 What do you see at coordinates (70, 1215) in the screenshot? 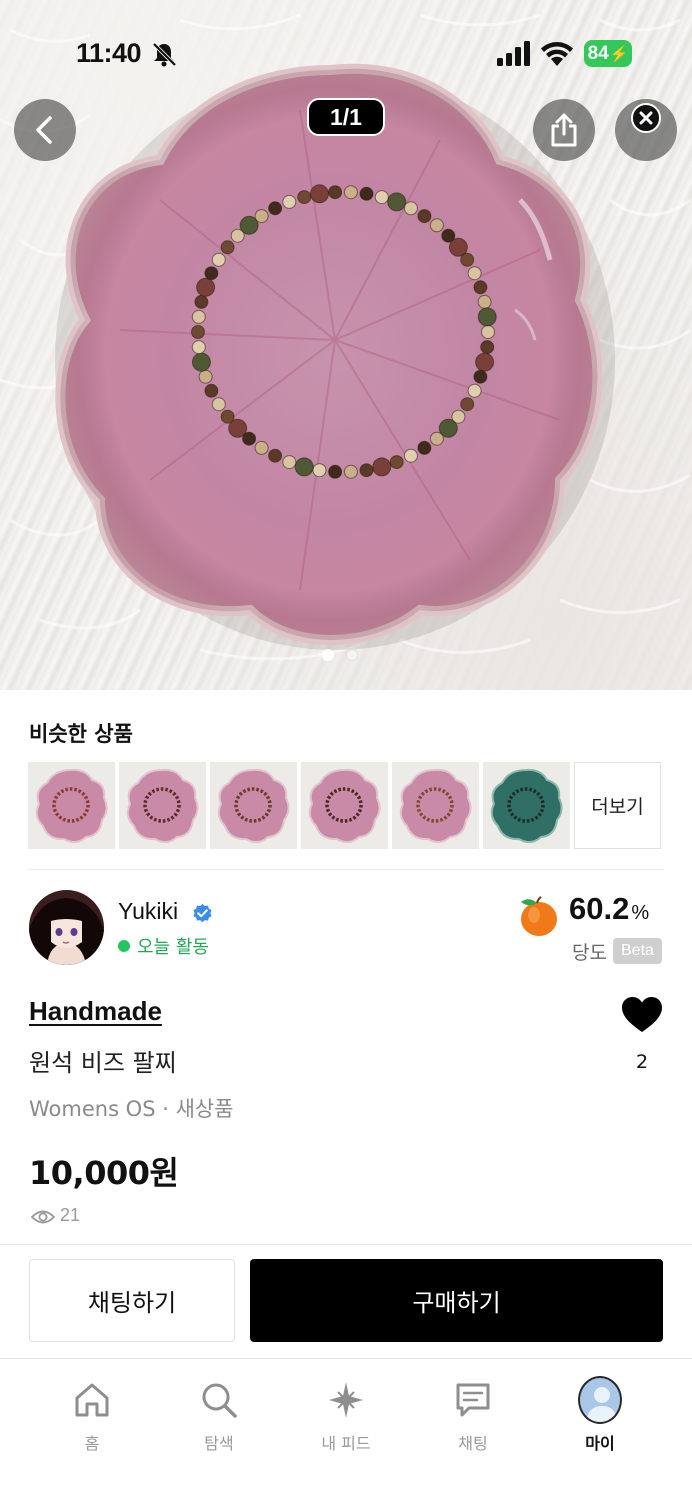
I see `view-count: 21` at bounding box center [70, 1215].